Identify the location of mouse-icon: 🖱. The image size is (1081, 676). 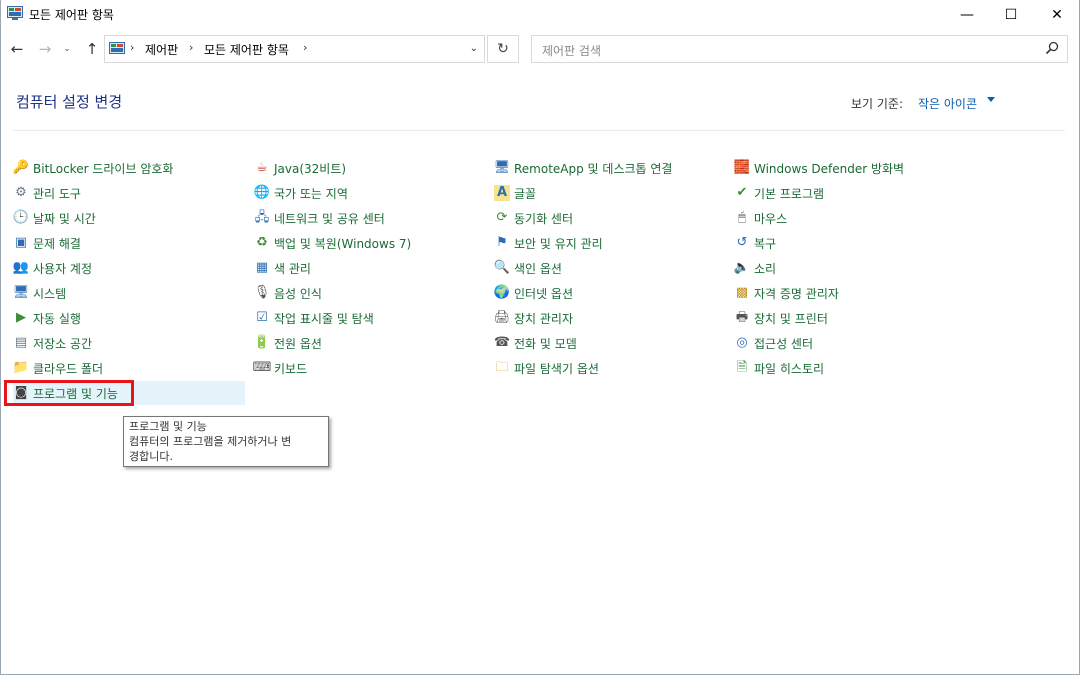
(742, 217).